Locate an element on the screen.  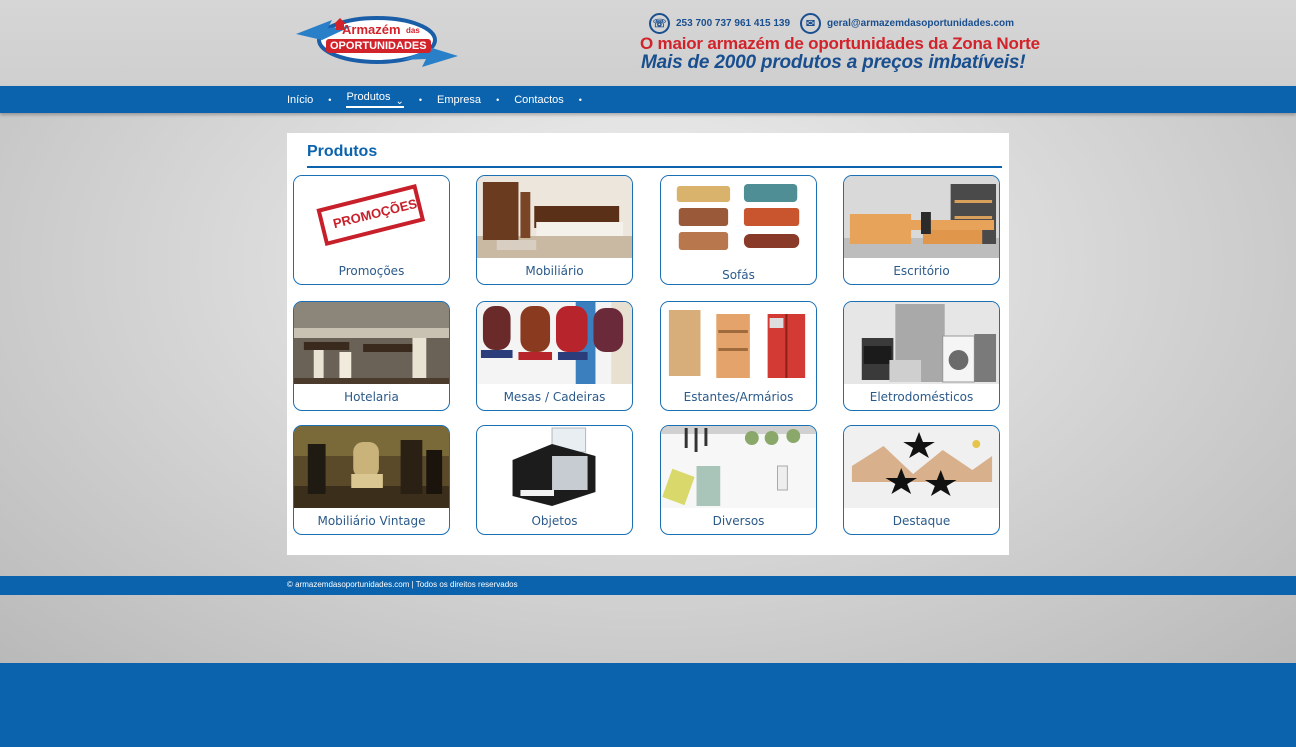
sofas-image is located at coordinates (738, 217).